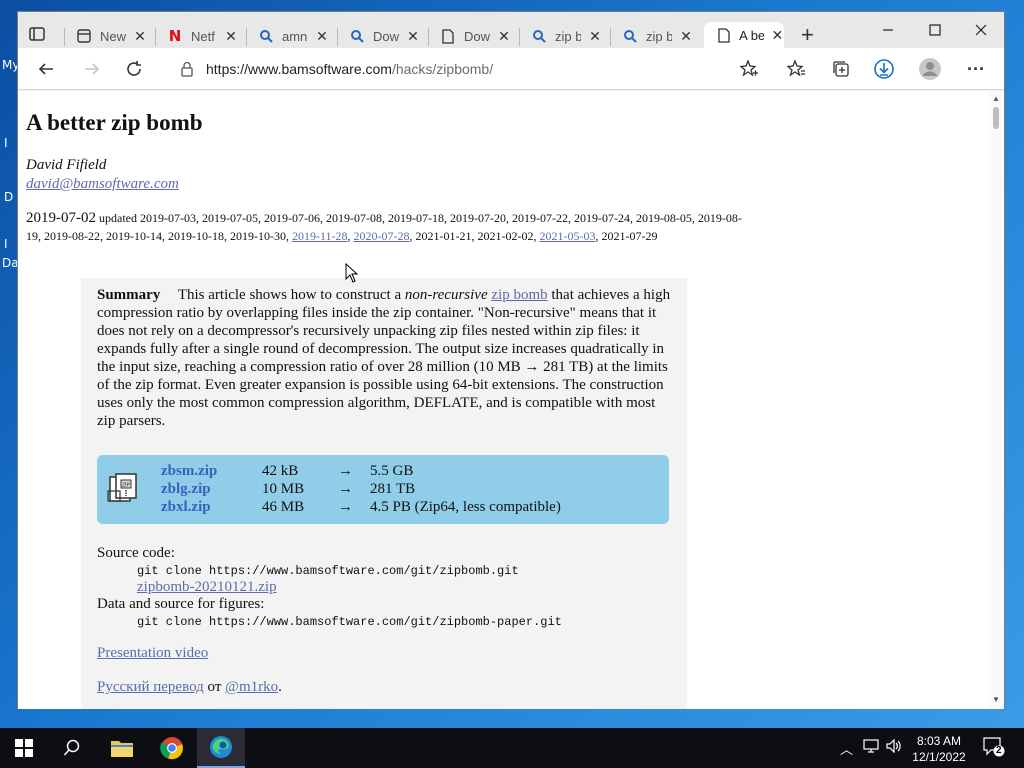 The image size is (1024, 768). I want to click on summary-text: This article shows how to construct a, so click(289, 295).